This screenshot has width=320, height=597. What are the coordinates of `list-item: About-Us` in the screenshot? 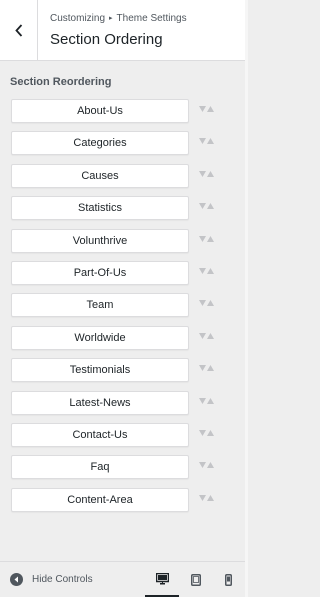 It's located at (126, 111).